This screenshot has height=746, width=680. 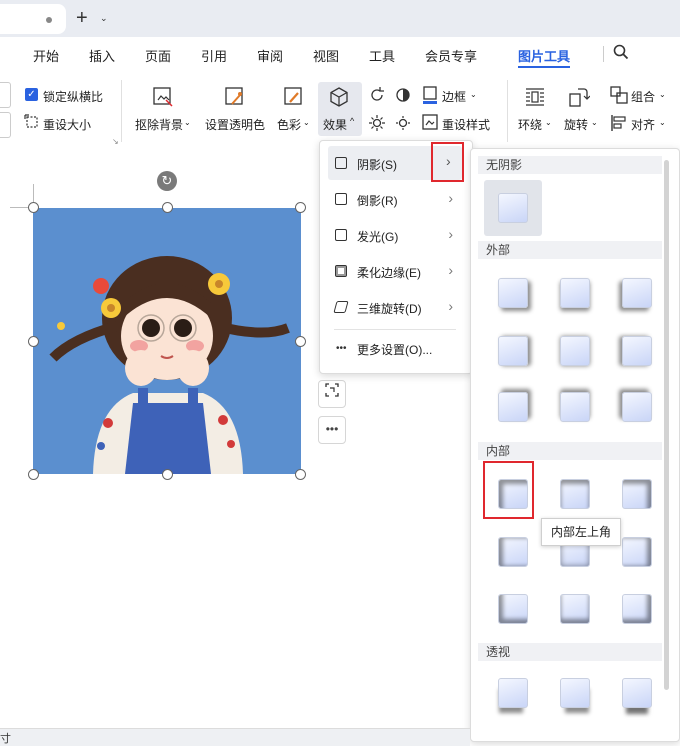 I want to click on shadow-icon, so click(x=341, y=163).